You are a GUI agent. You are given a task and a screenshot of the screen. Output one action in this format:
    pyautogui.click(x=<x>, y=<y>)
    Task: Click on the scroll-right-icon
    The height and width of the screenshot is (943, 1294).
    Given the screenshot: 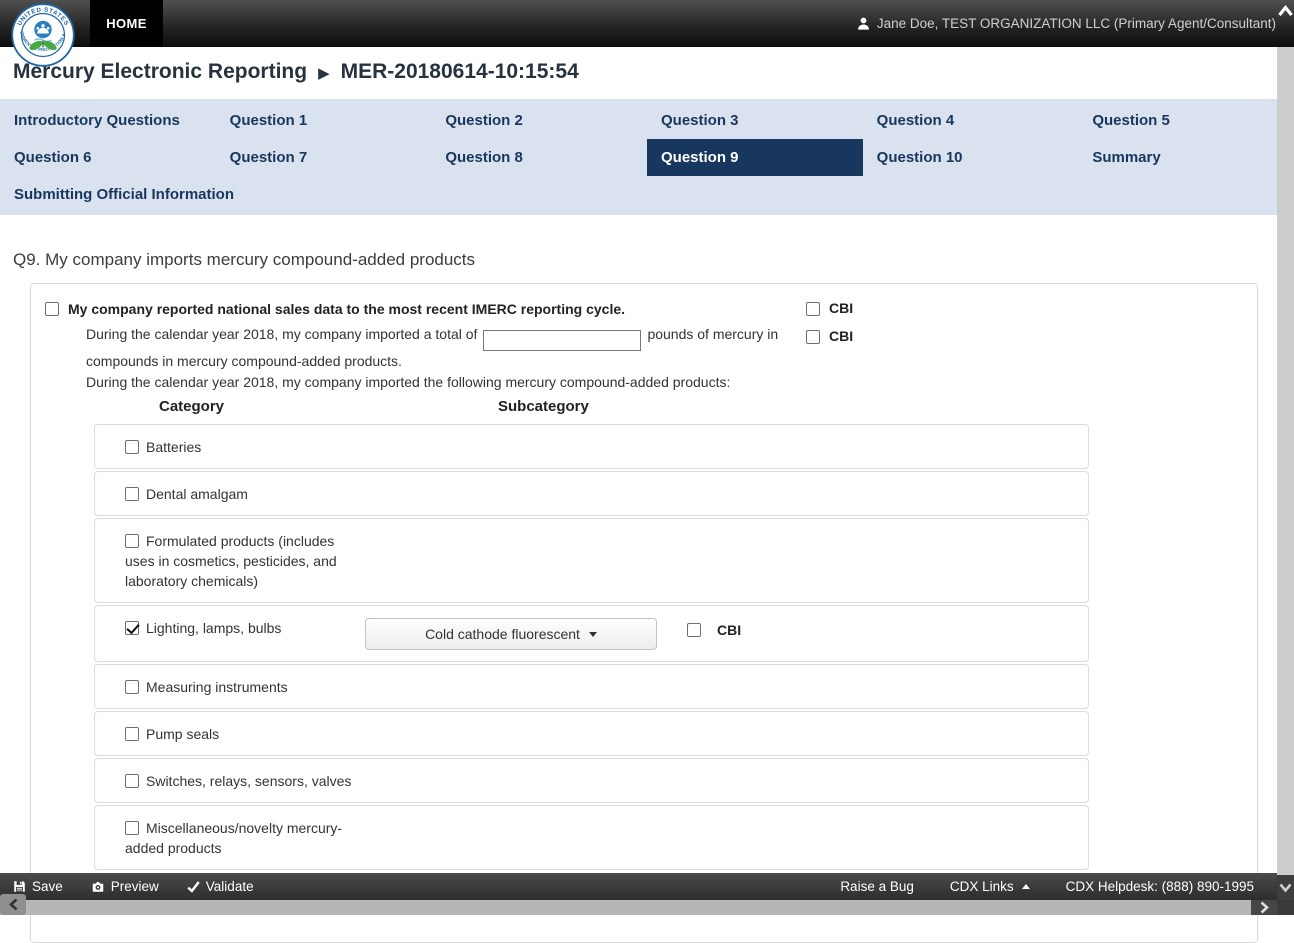 What is the action you would take?
    pyautogui.click(x=1264, y=907)
    